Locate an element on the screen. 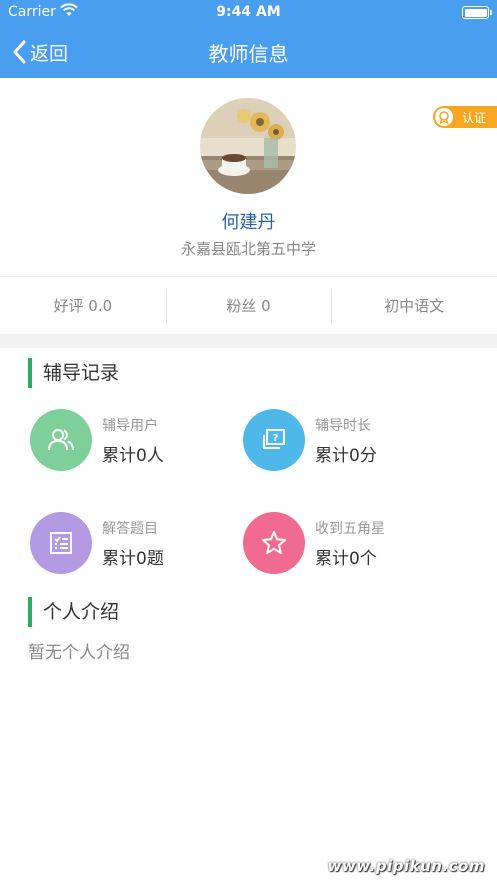 This screenshot has width=497, height=883. question-board-icon: ? is located at coordinates (274, 440).